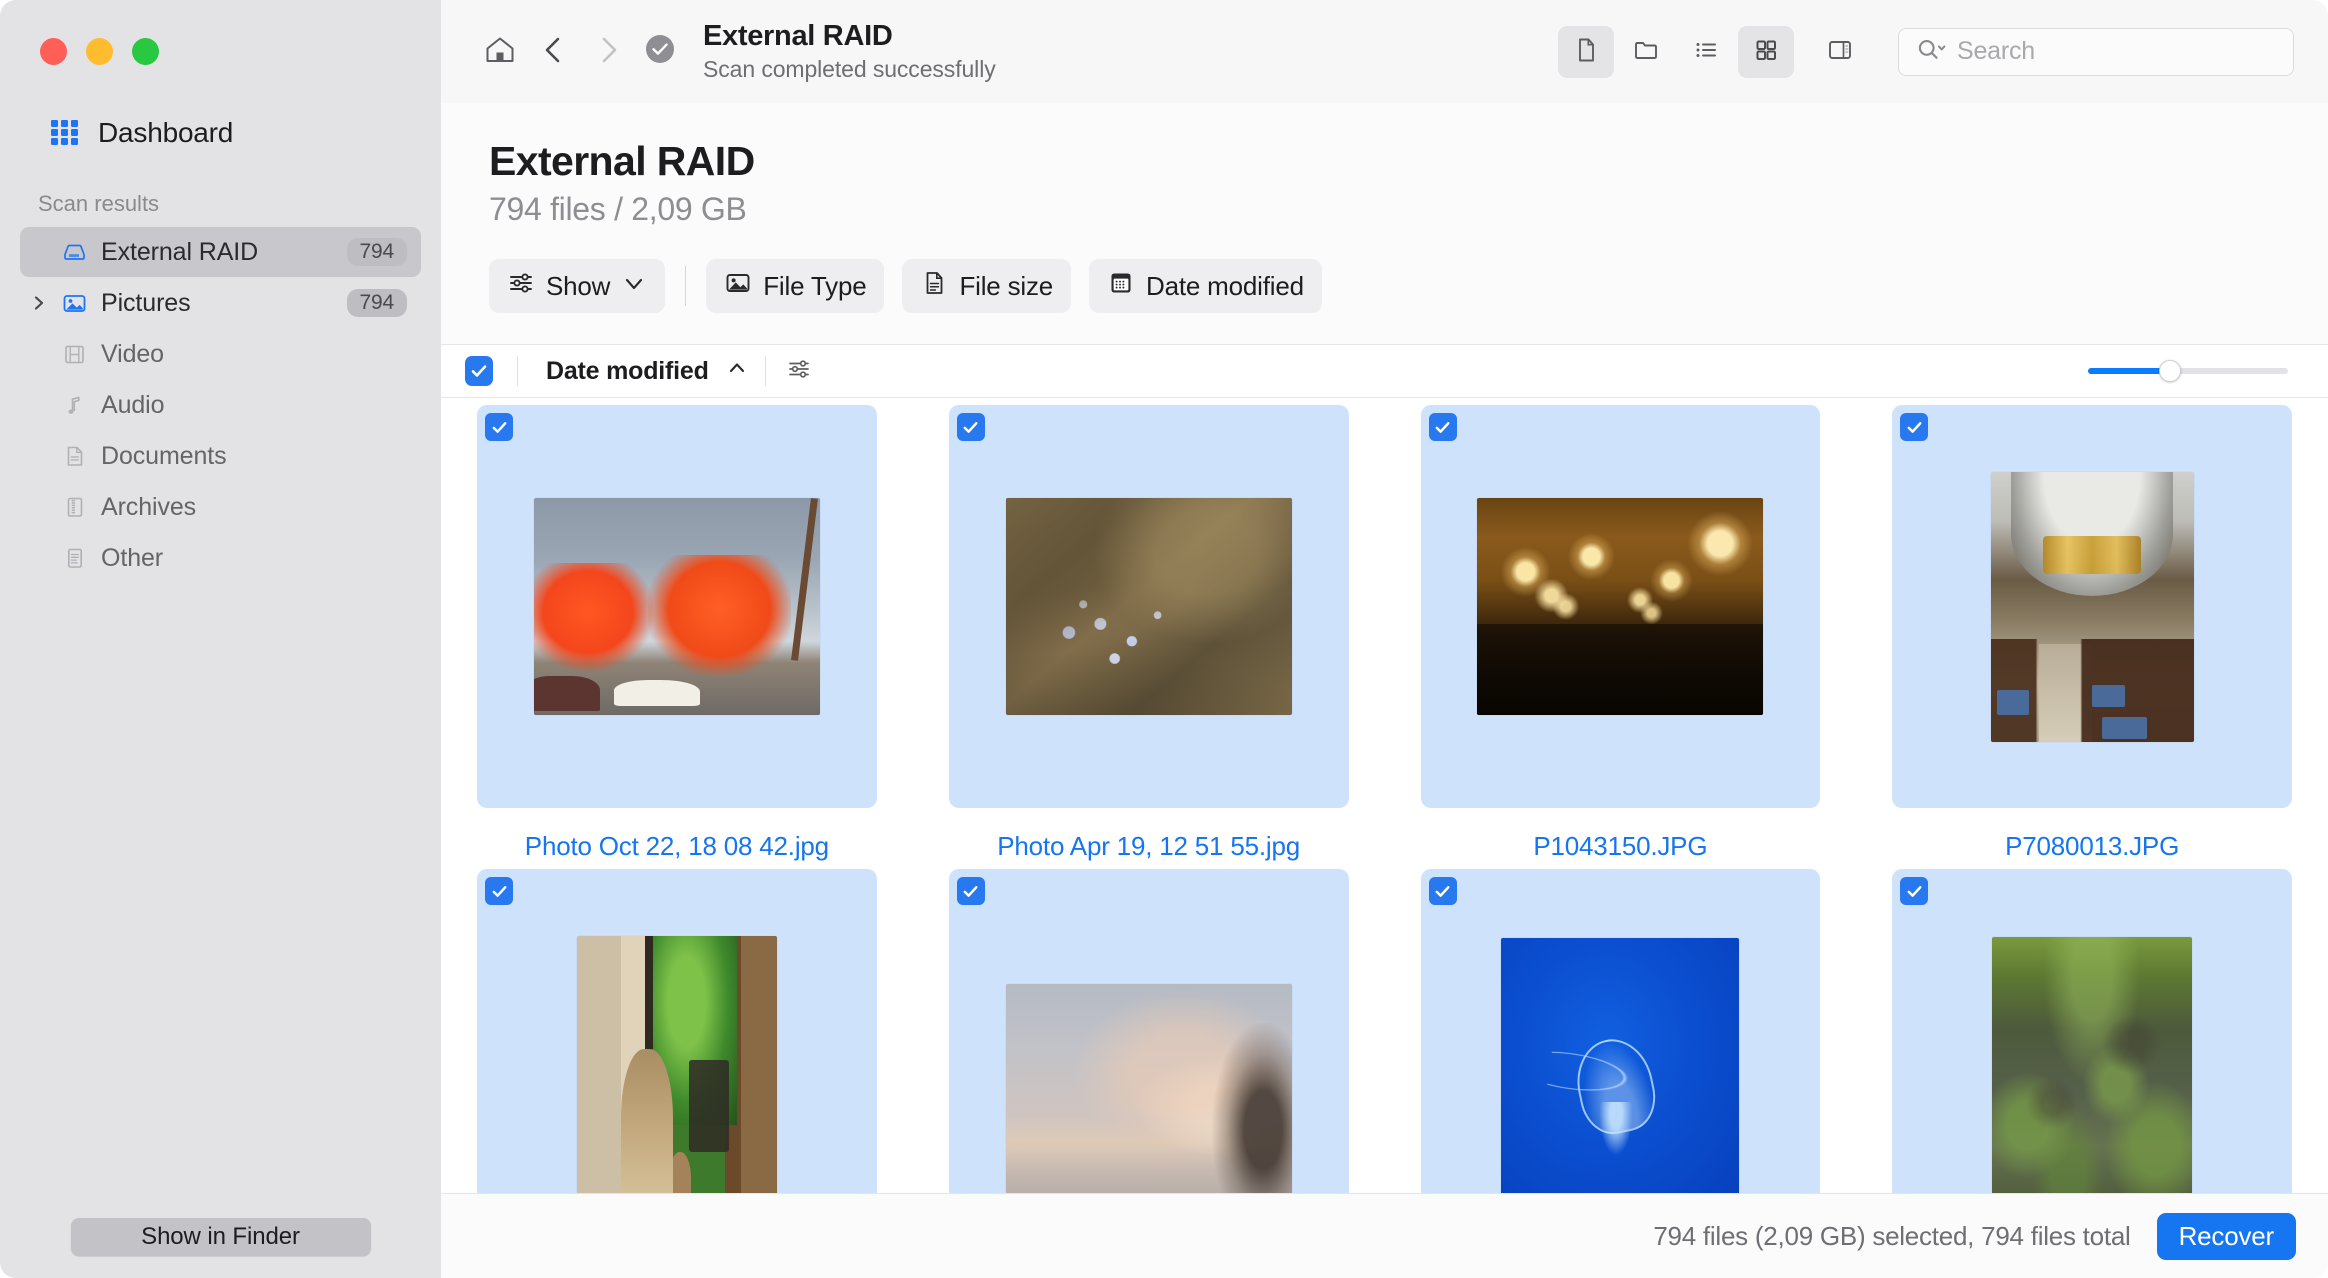 The width and height of the screenshot is (2328, 1278). Describe the element at coordinates (146, 302) in the screenshot. I see `sidebar-item-label: Pictures` at that location.